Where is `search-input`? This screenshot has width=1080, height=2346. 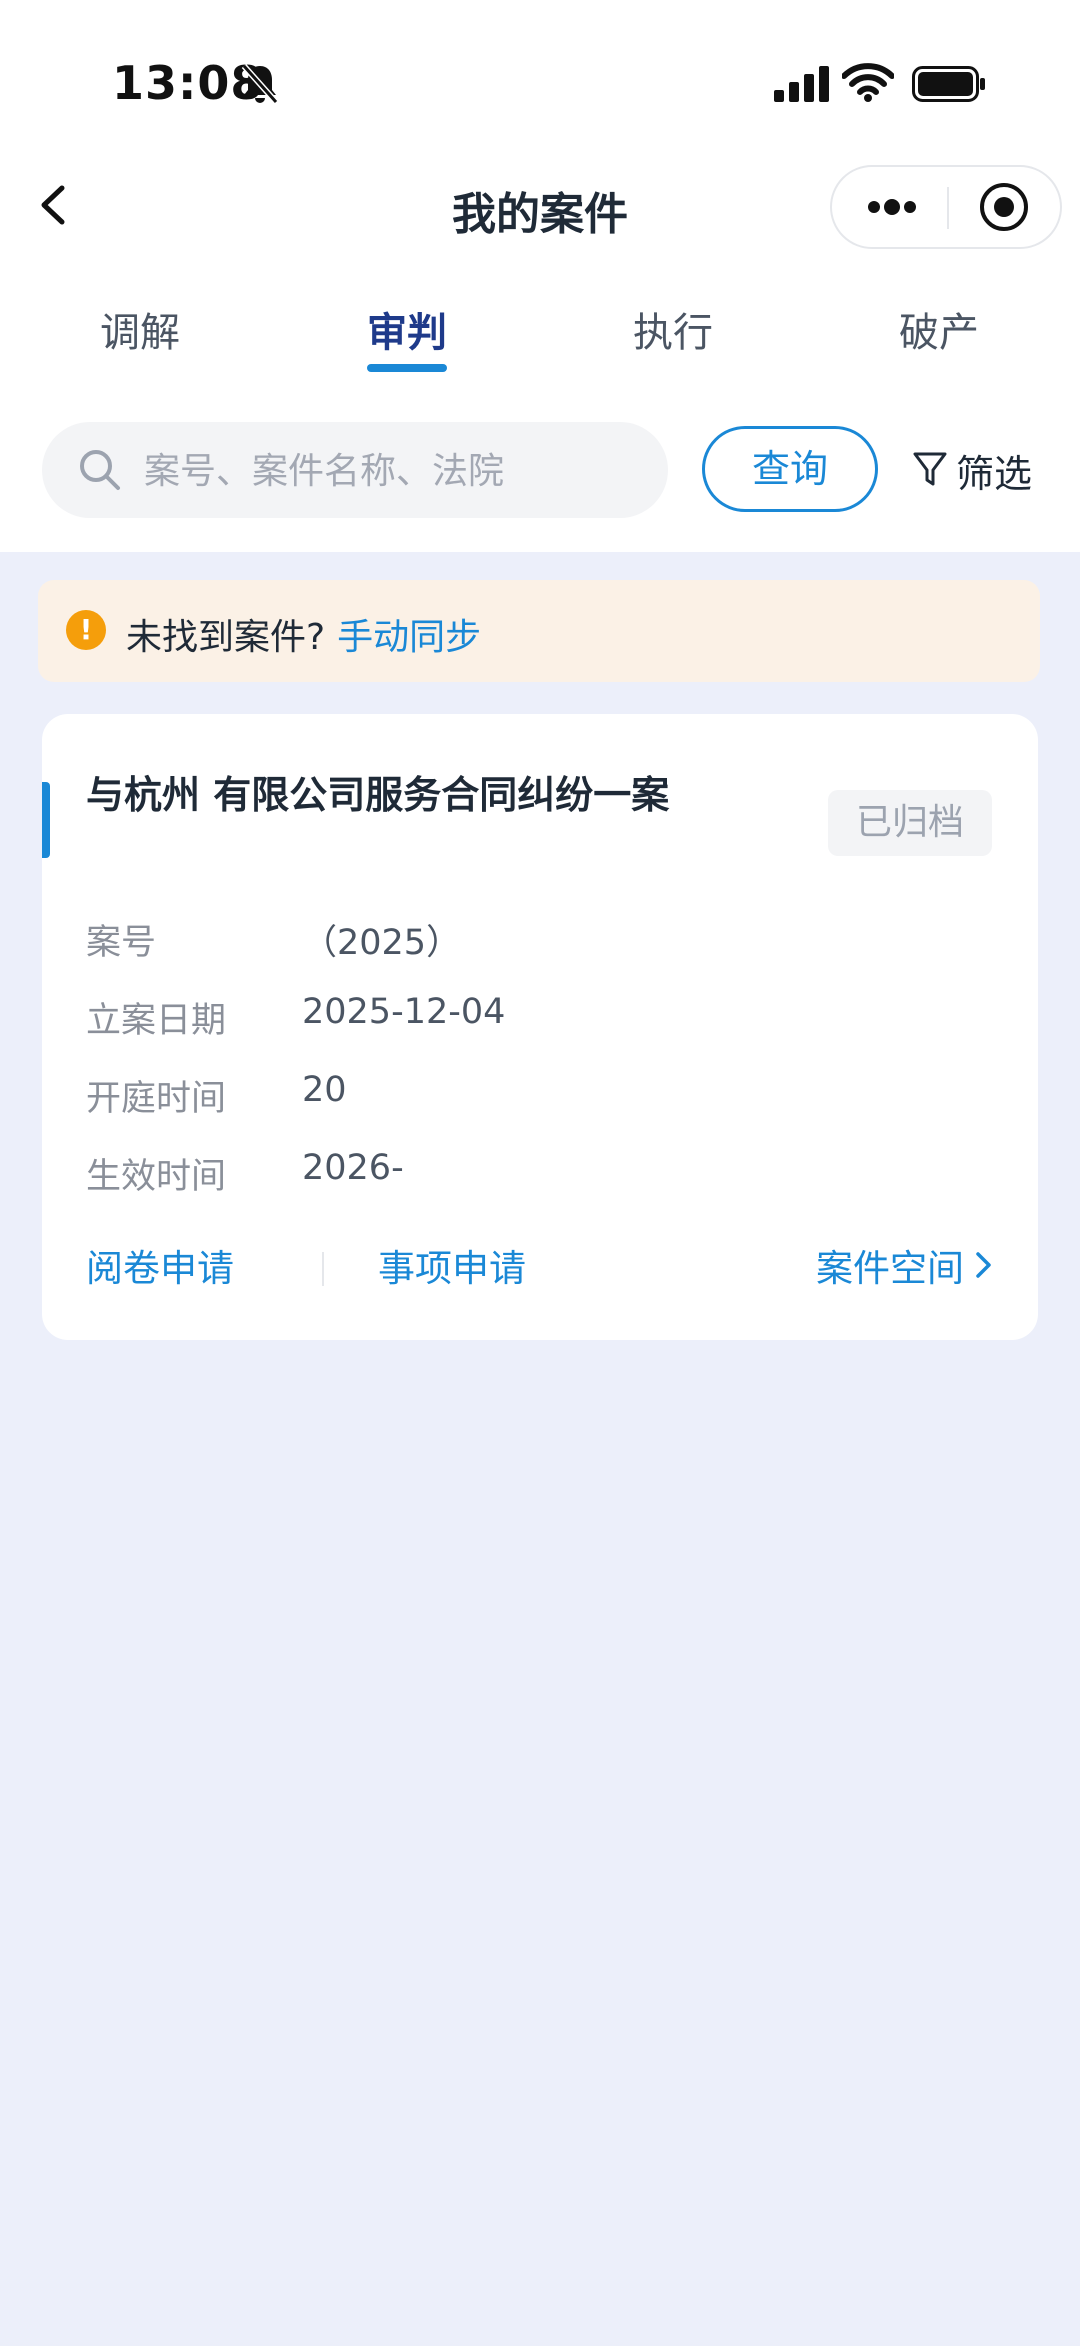
search-input is located at coordinates (394, 471).